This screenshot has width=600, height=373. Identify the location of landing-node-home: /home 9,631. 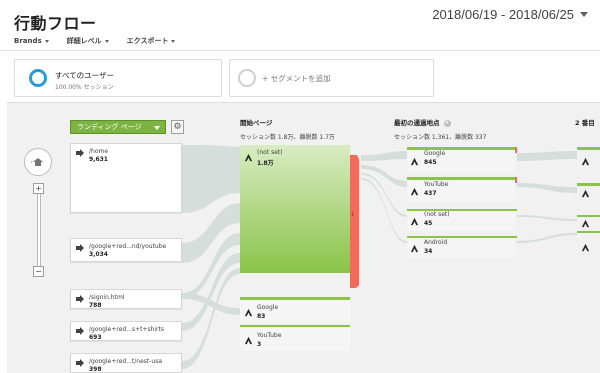
(126, 178).